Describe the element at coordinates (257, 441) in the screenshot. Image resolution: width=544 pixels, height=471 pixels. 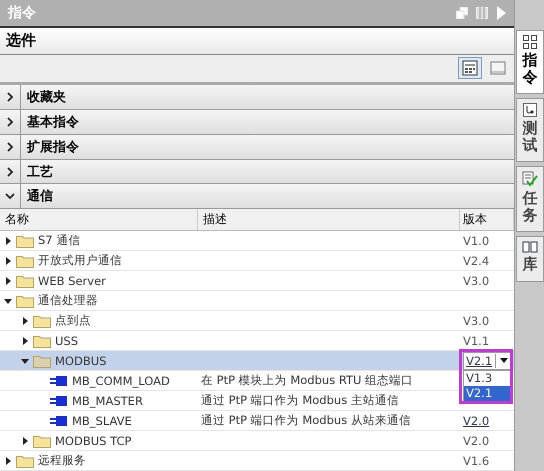
I see `tree-row: MODBUS TCP V2.0` at that location.